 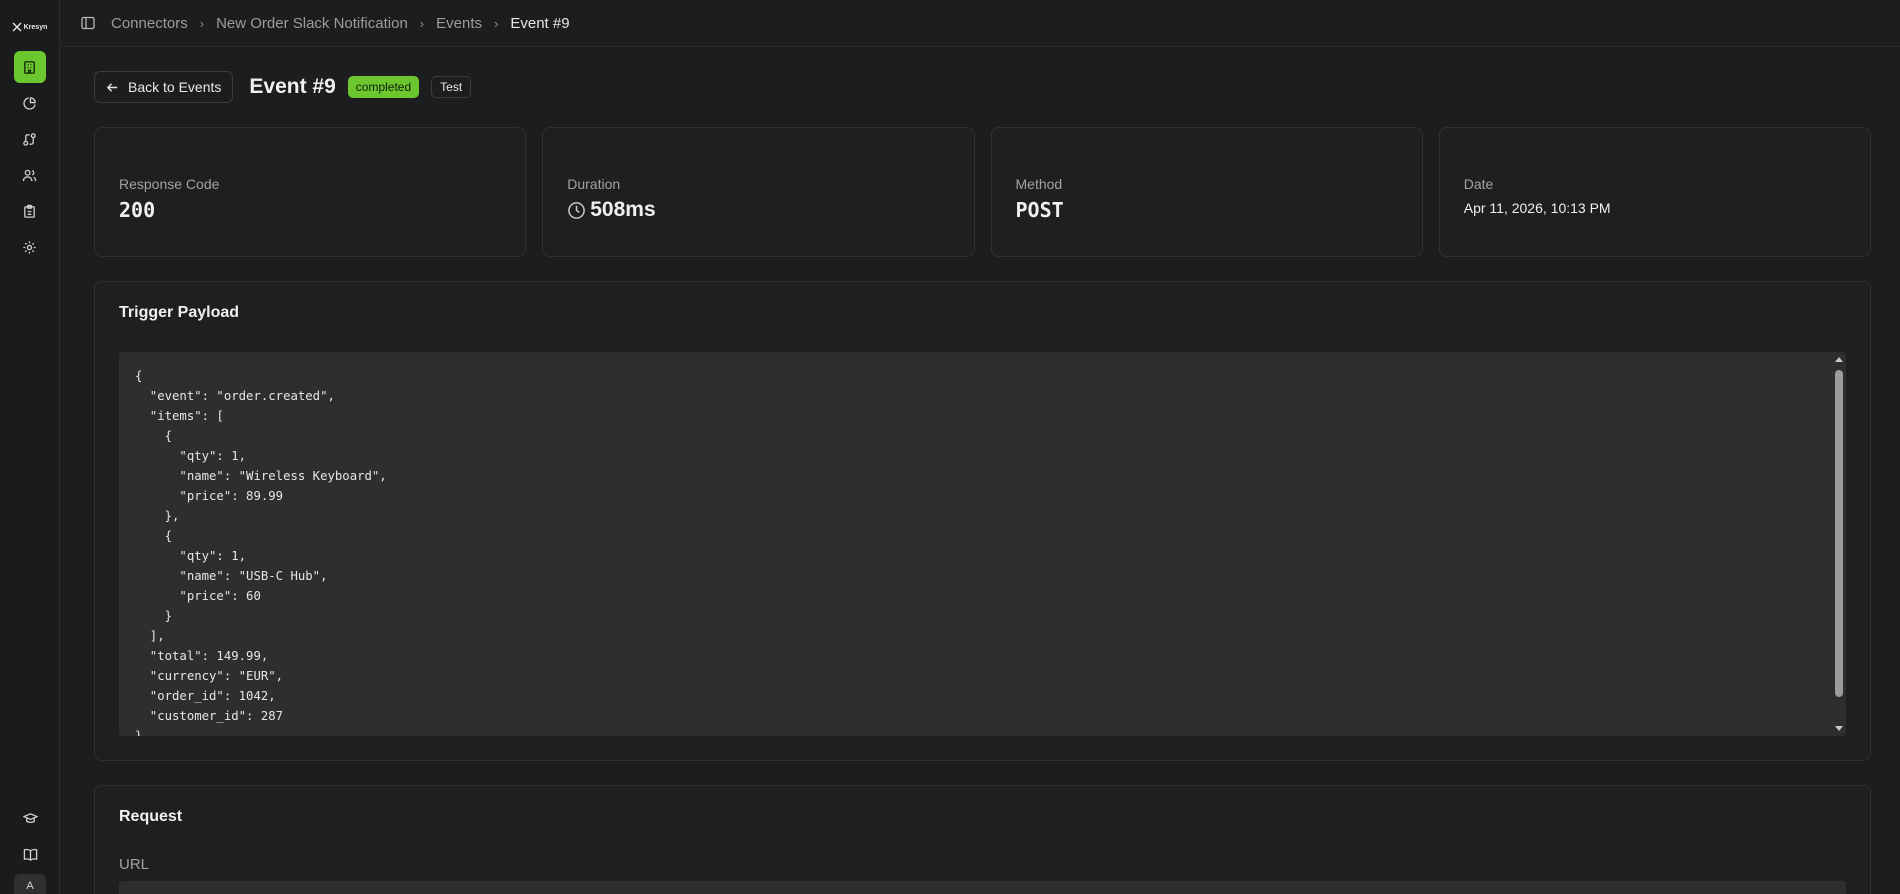 I want to click on pie-chart-icon, so click(x=29, y=103).